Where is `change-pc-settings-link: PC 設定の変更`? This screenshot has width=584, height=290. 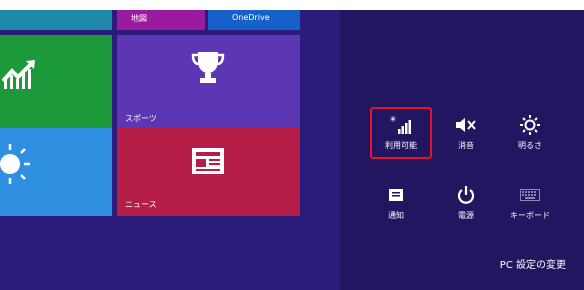 change-pc-settings-link: PC 設定の変更 is located at coordinates (533, 263).